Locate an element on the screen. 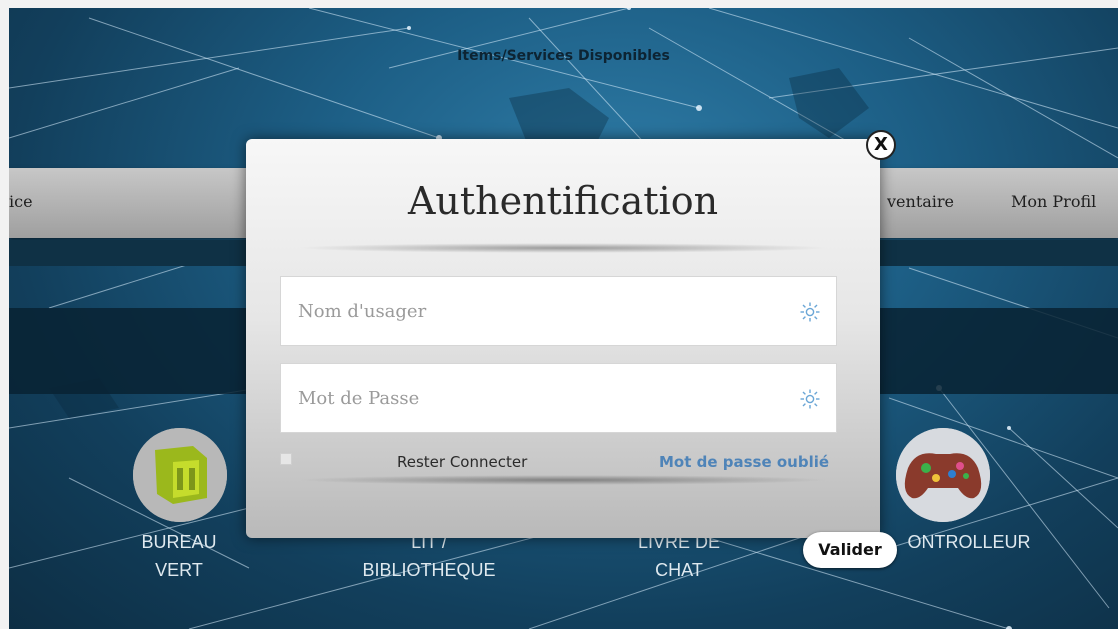 The height and width of the screenshot is (629, 1118). game-controller-image is located at coordinates (943, 475).